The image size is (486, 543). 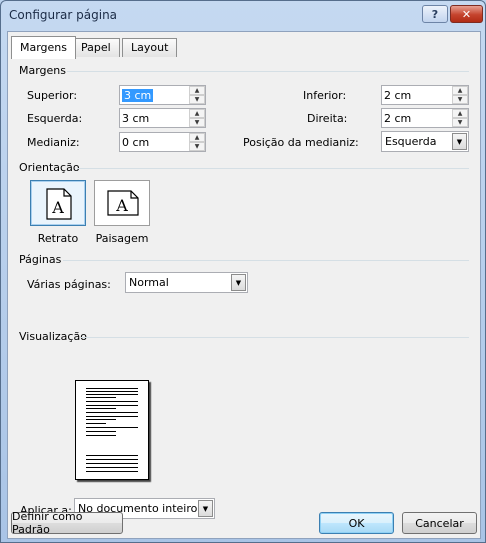 I want to click on section-visualizacao-title: Visualização, so click(x=53, y=336).